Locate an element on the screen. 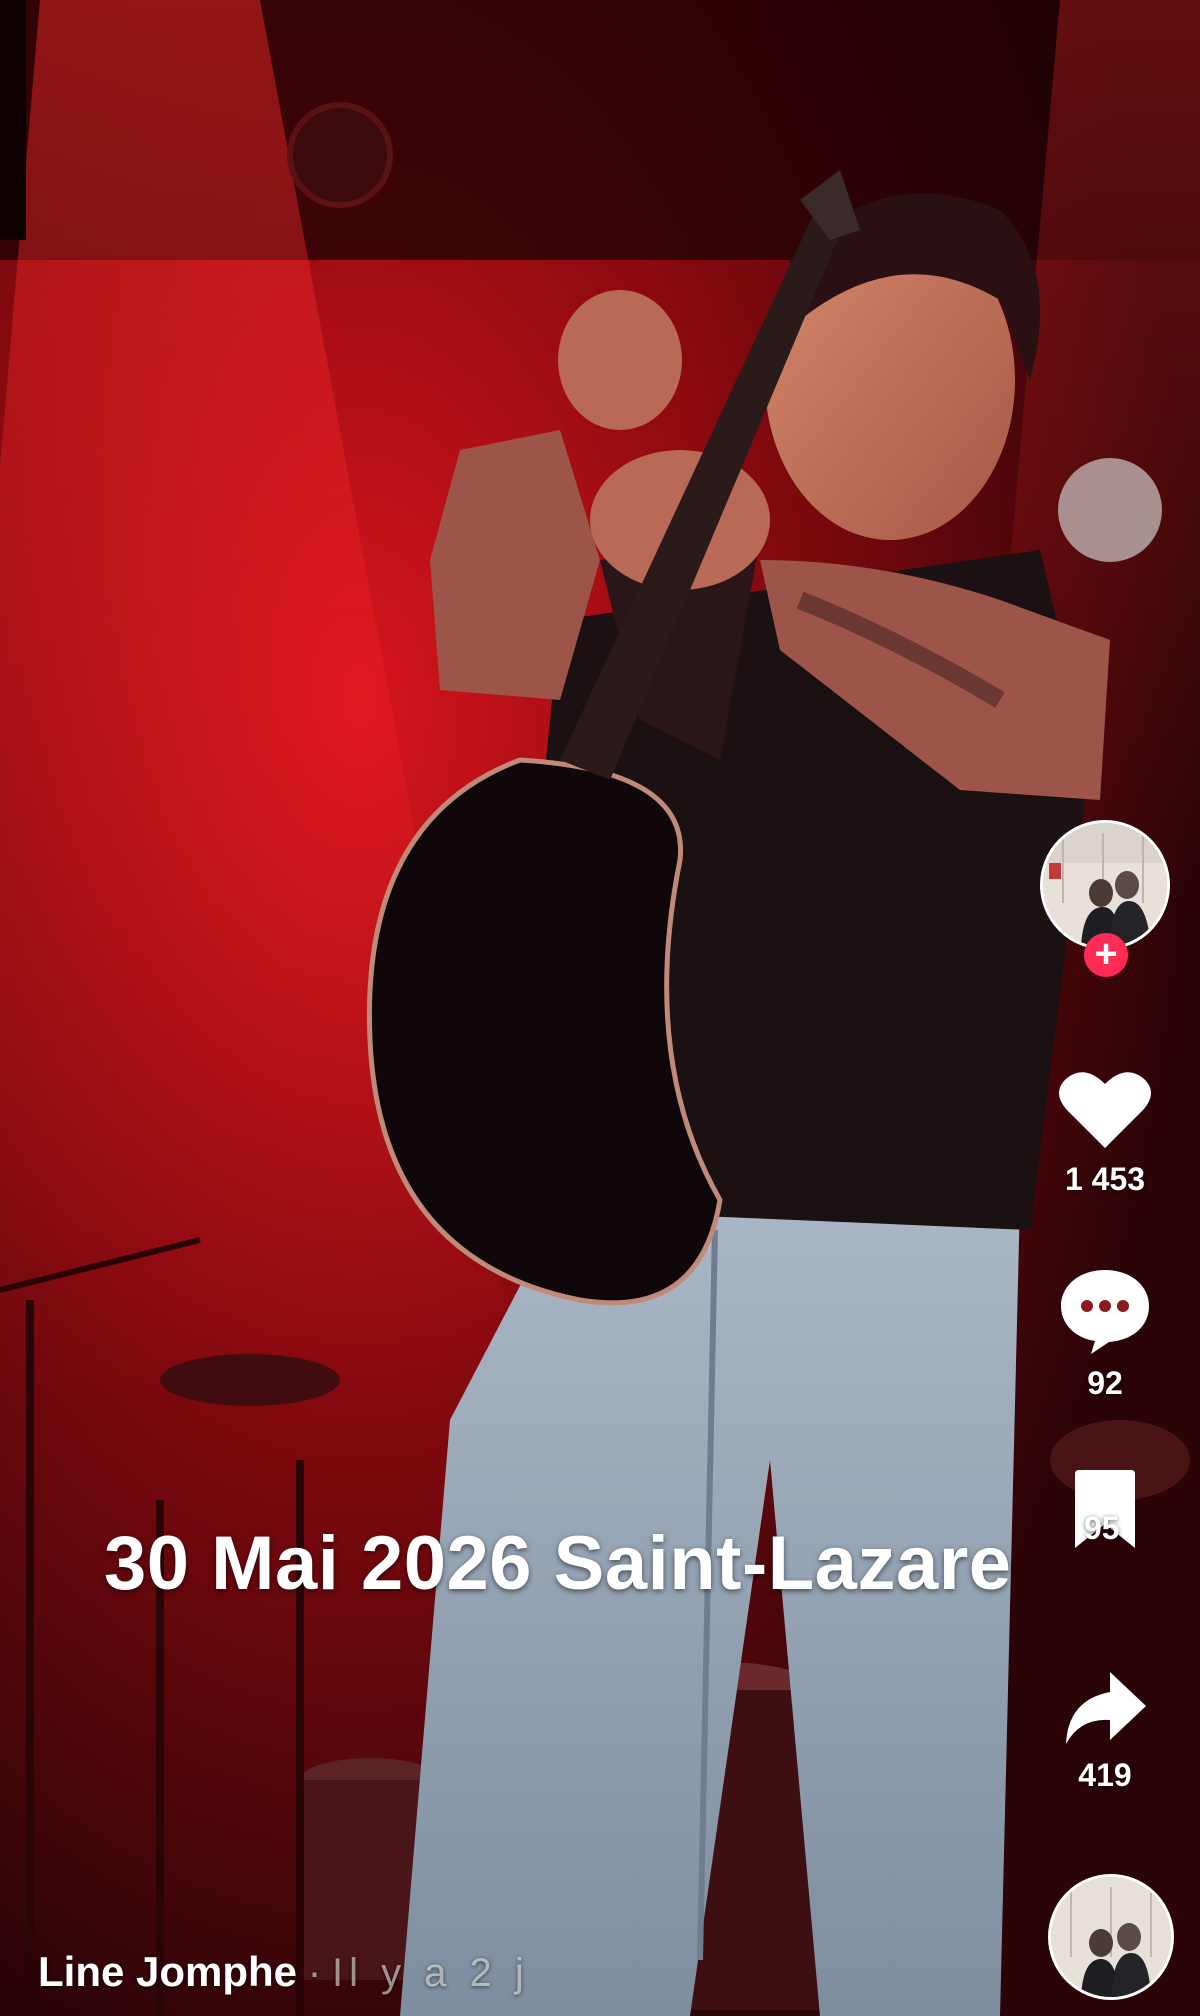  creator-avatar is located at coordinates (1105, 885).